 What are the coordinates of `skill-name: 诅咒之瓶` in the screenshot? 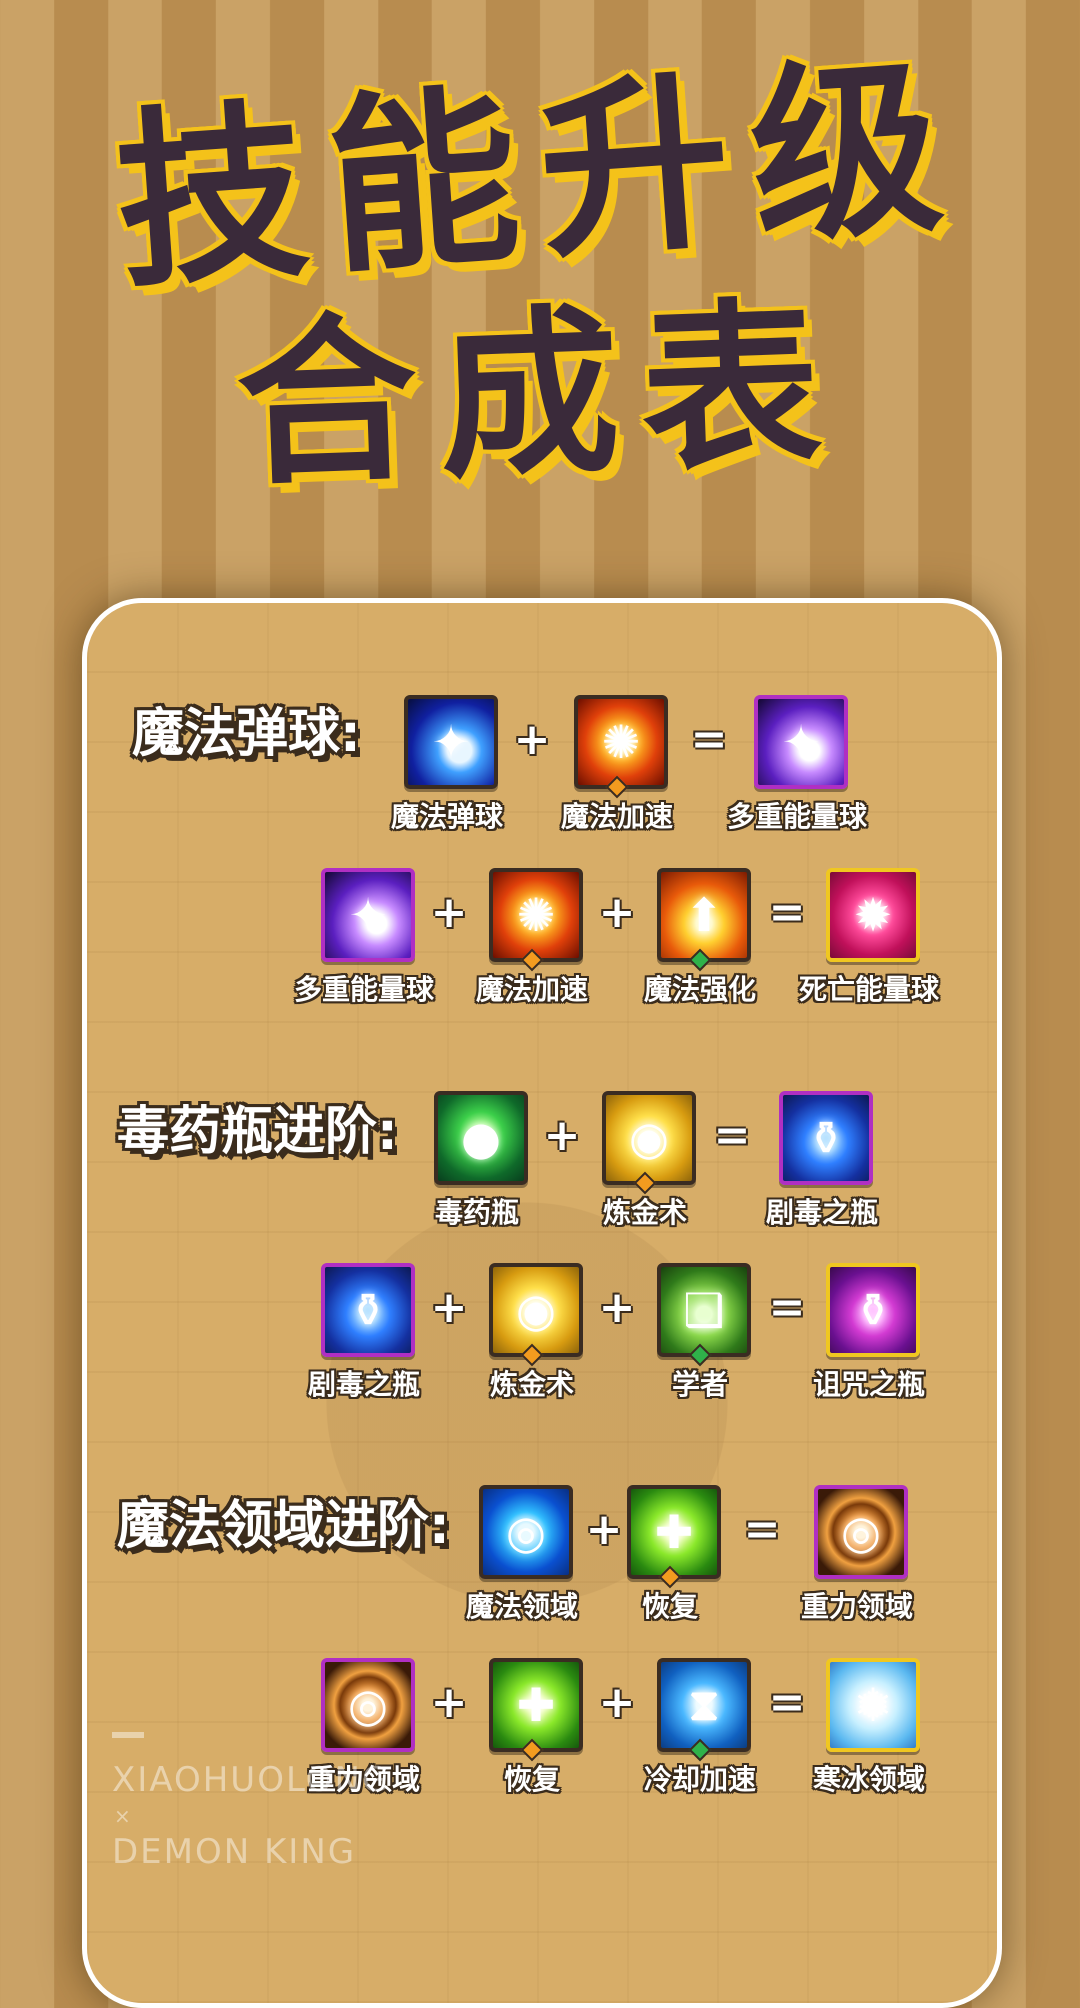 It's located at (868, 1384).